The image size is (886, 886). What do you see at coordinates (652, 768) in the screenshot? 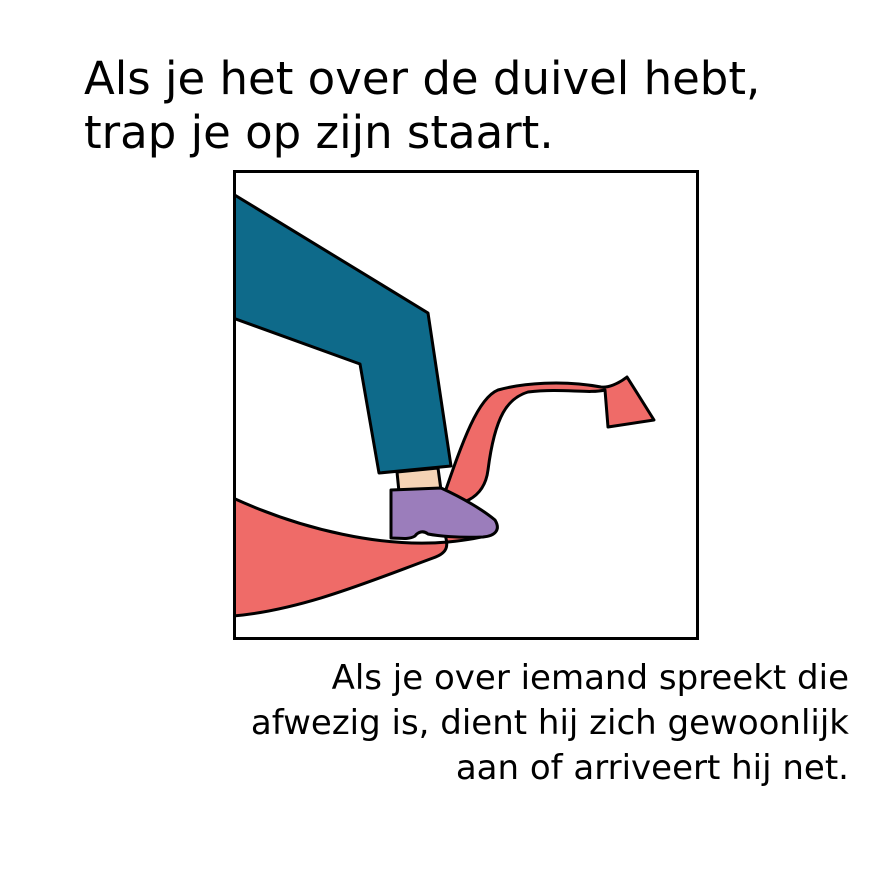
I see `meaning-line-3: aan of arriveert hij net.` at bounding box center [652, 768].